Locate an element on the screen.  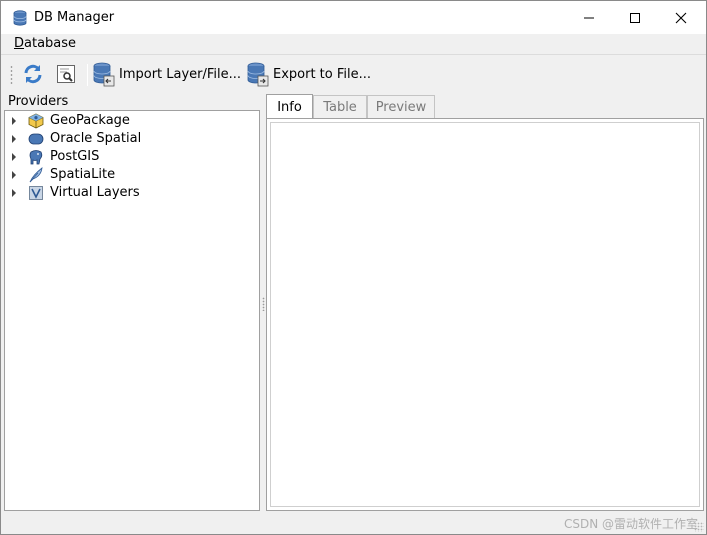
toolbar-grip is located at coordinates (11, 75).